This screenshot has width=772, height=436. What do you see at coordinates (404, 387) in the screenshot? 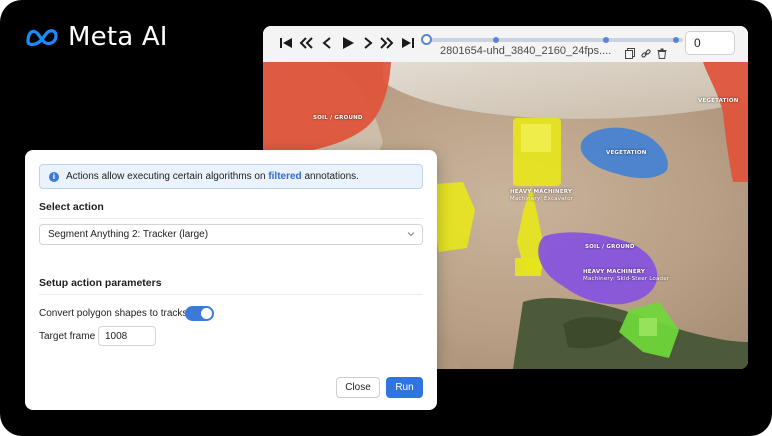
I see `run-button: Run` at bounding box center [404, 387].